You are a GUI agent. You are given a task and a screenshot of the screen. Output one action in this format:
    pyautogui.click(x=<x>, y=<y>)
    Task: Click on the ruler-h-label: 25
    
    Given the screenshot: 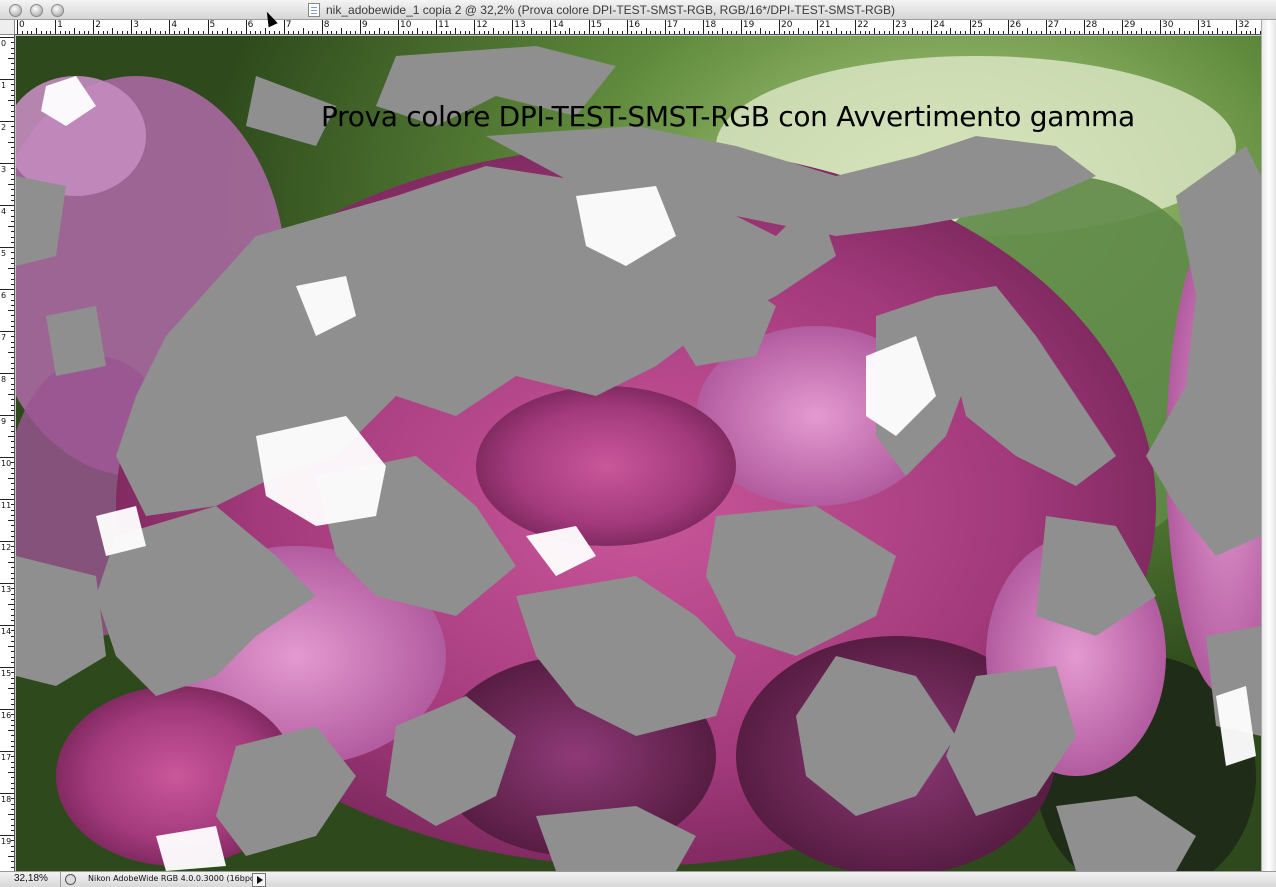 What is the action you would take?
    pyautogui.click(x=977, y=25)
    